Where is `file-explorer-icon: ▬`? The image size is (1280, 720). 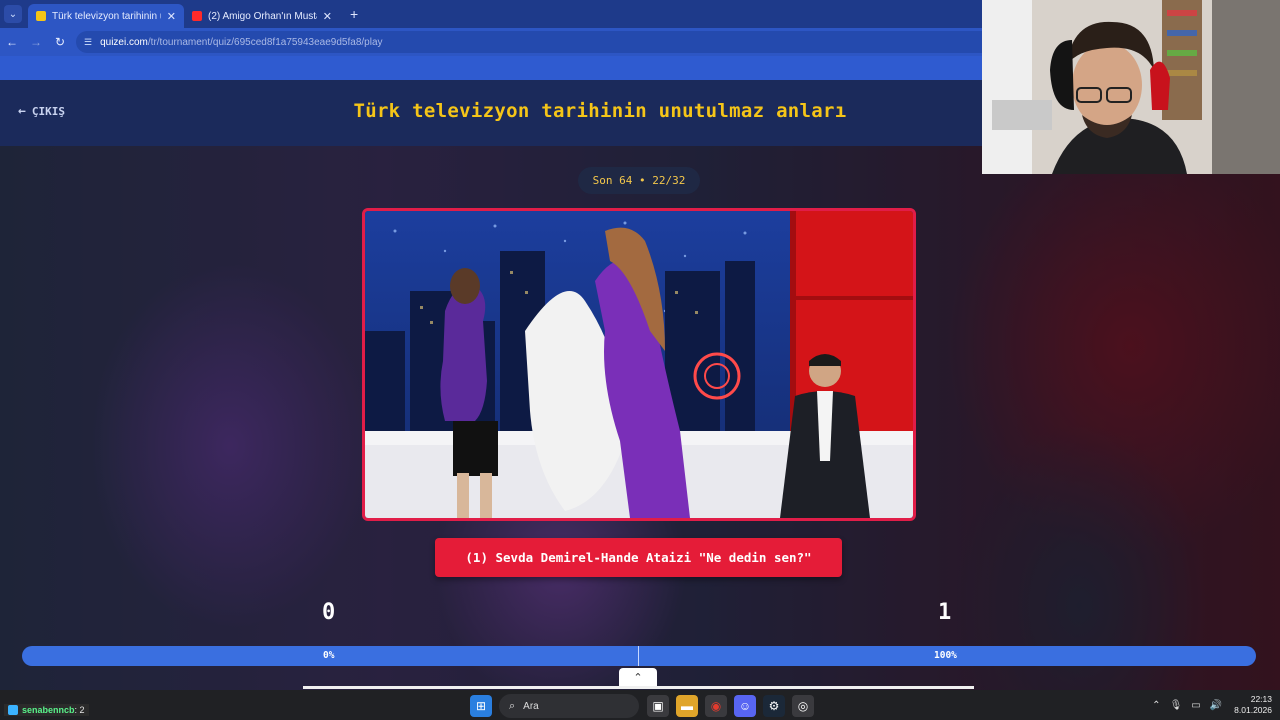
file-explorer-icon: ▬ is located at coordinates (687, 706).